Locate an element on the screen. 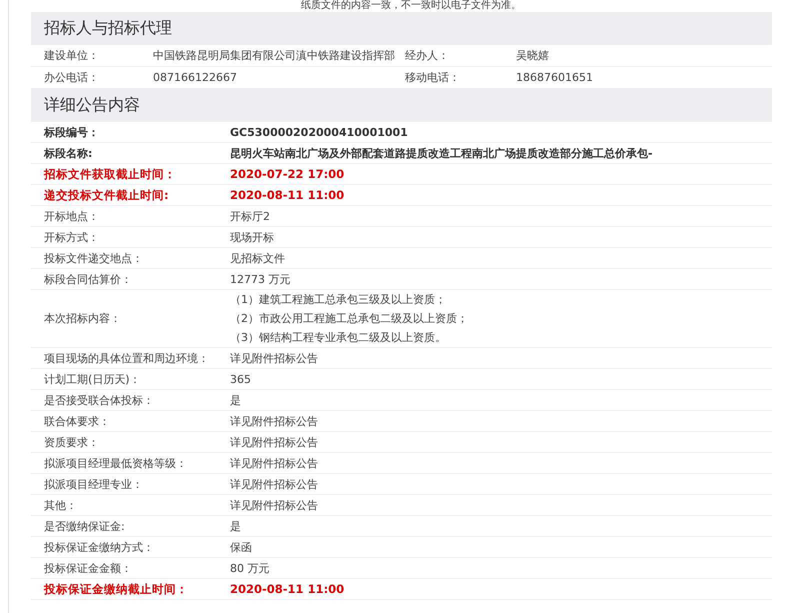 This screenshot has width=800, height=613. section-header: 招标人与招标代理 is located at coordinates (401, 28).